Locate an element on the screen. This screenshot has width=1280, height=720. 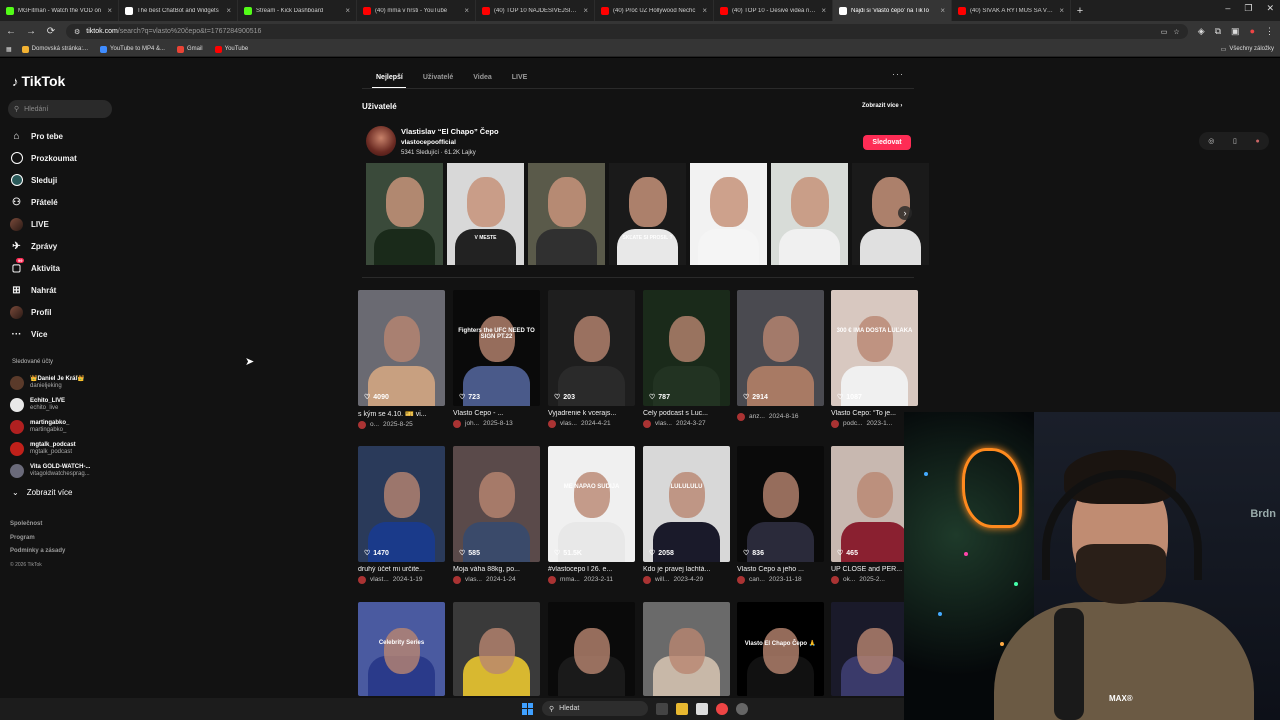
browser-tab: Stream - Kick Dashboard × is located at coordinates (297, 10).